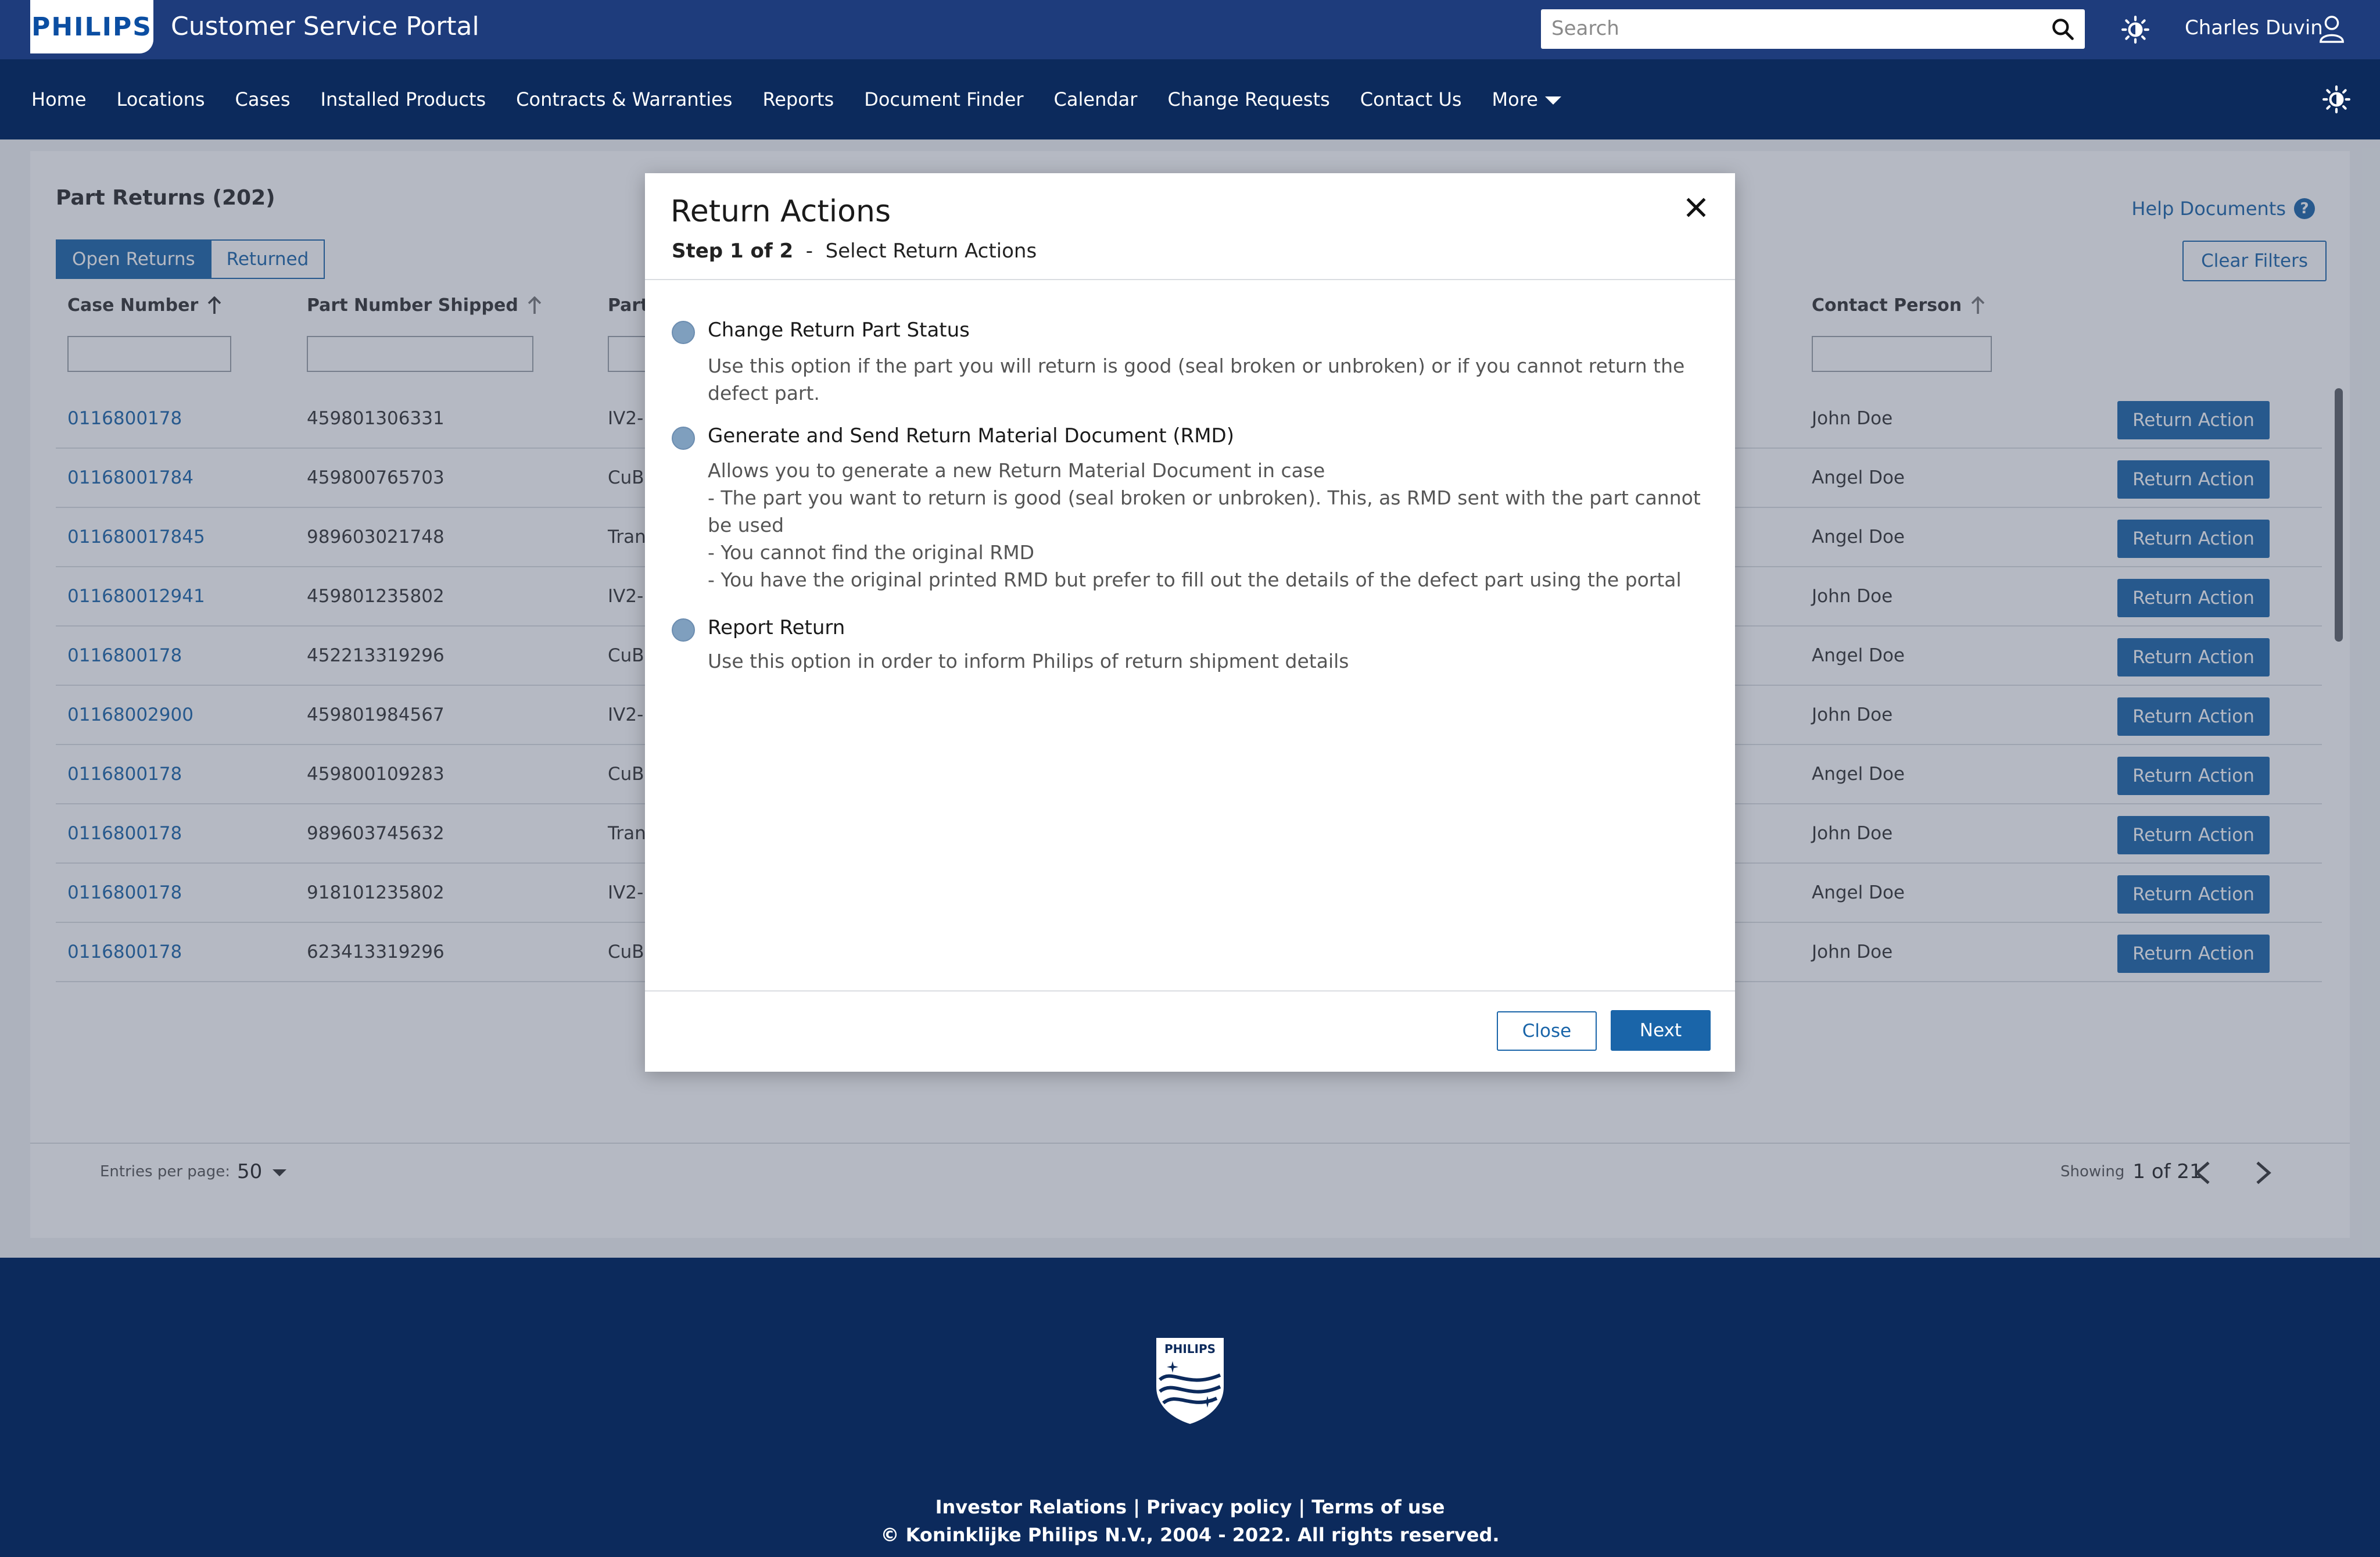 The image size is (2380, 1557). I want to click on nav-home: Home, so click(59, 99).